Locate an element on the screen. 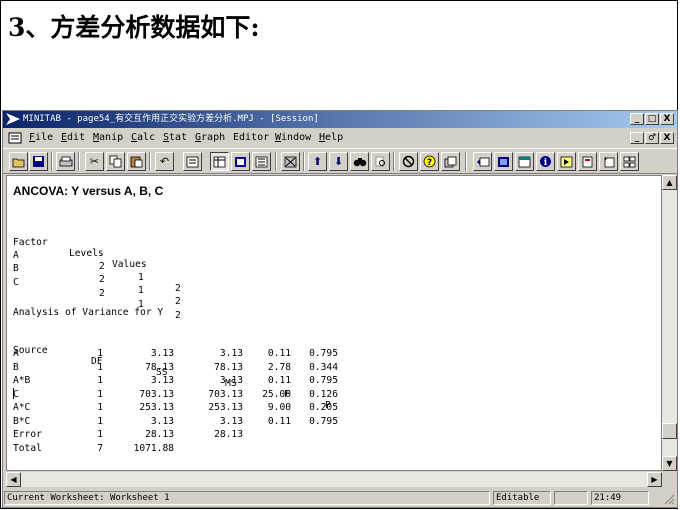  print-button is located at coordinates (65, 161).